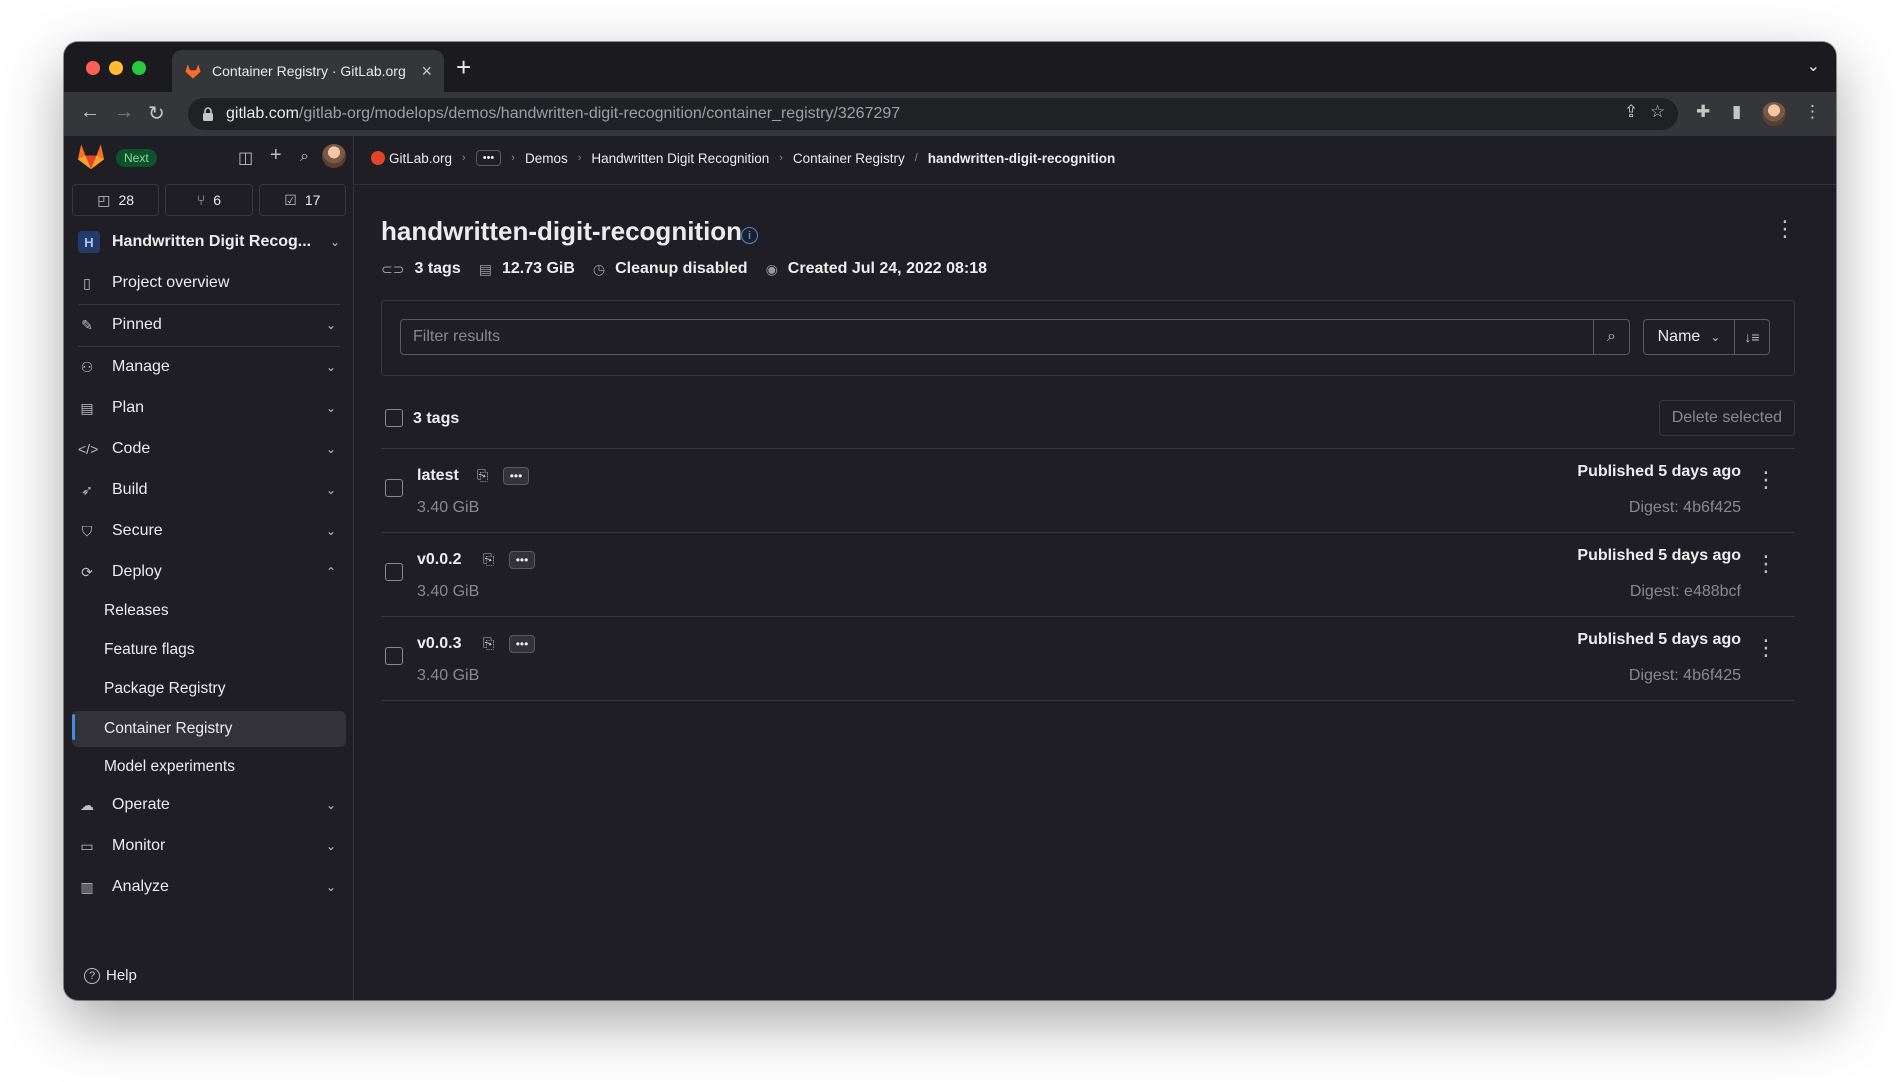 The image size is (1900, 1082). Describe the element at coordinates (209, 449) in the screenshot. I see `sidebar-item-code: </> Code ⌄` at that location.